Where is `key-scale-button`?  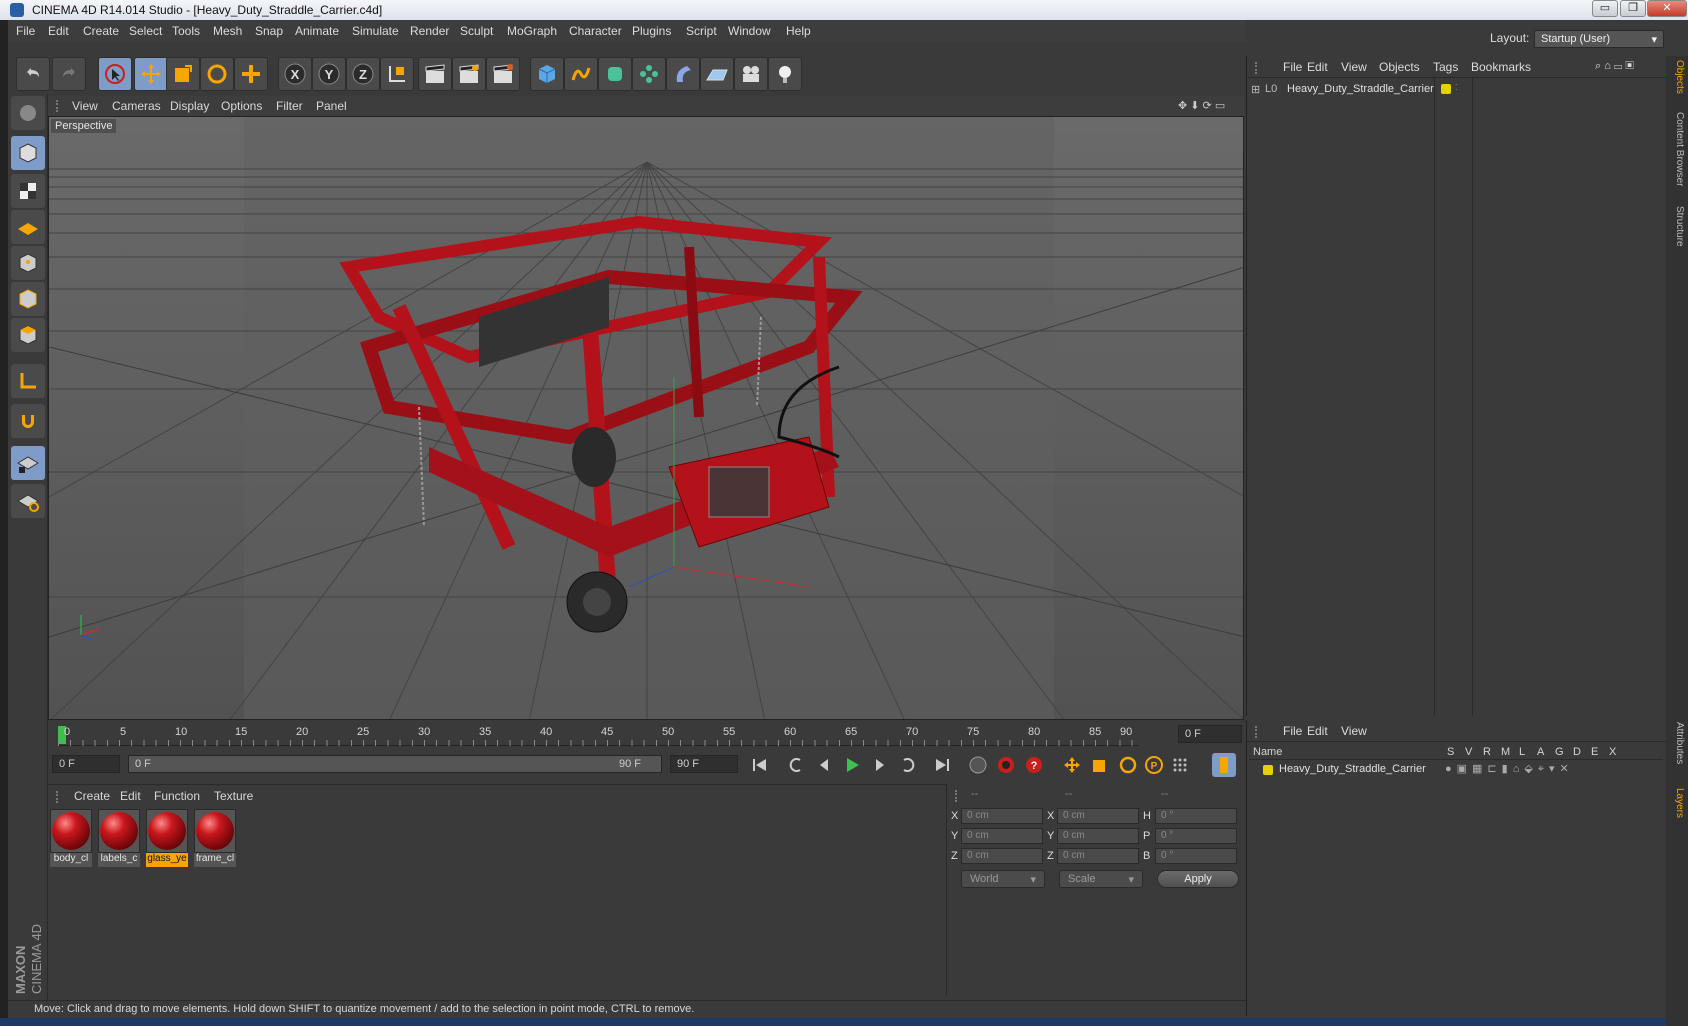 key-scale-button is located at coordinates (1100, 765).